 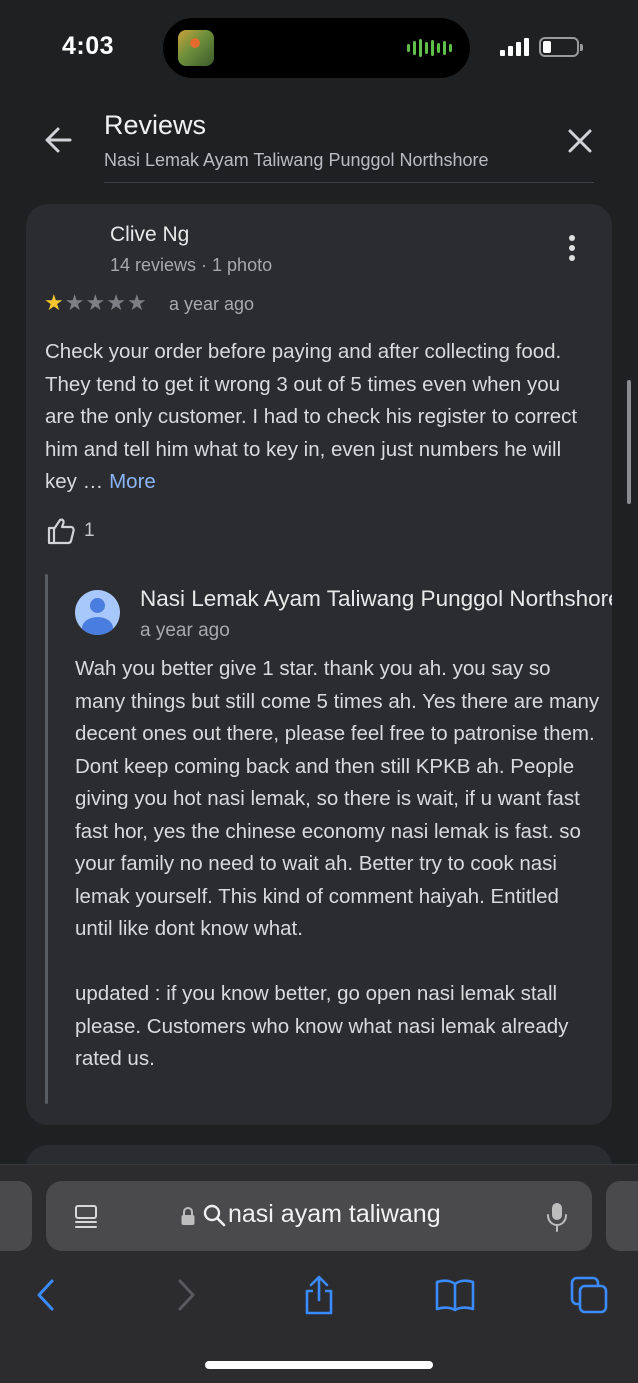 What do you see at coordinates (561, 47) in the screenshot?
I see `battery-icon` at bounding box center [561, 47].